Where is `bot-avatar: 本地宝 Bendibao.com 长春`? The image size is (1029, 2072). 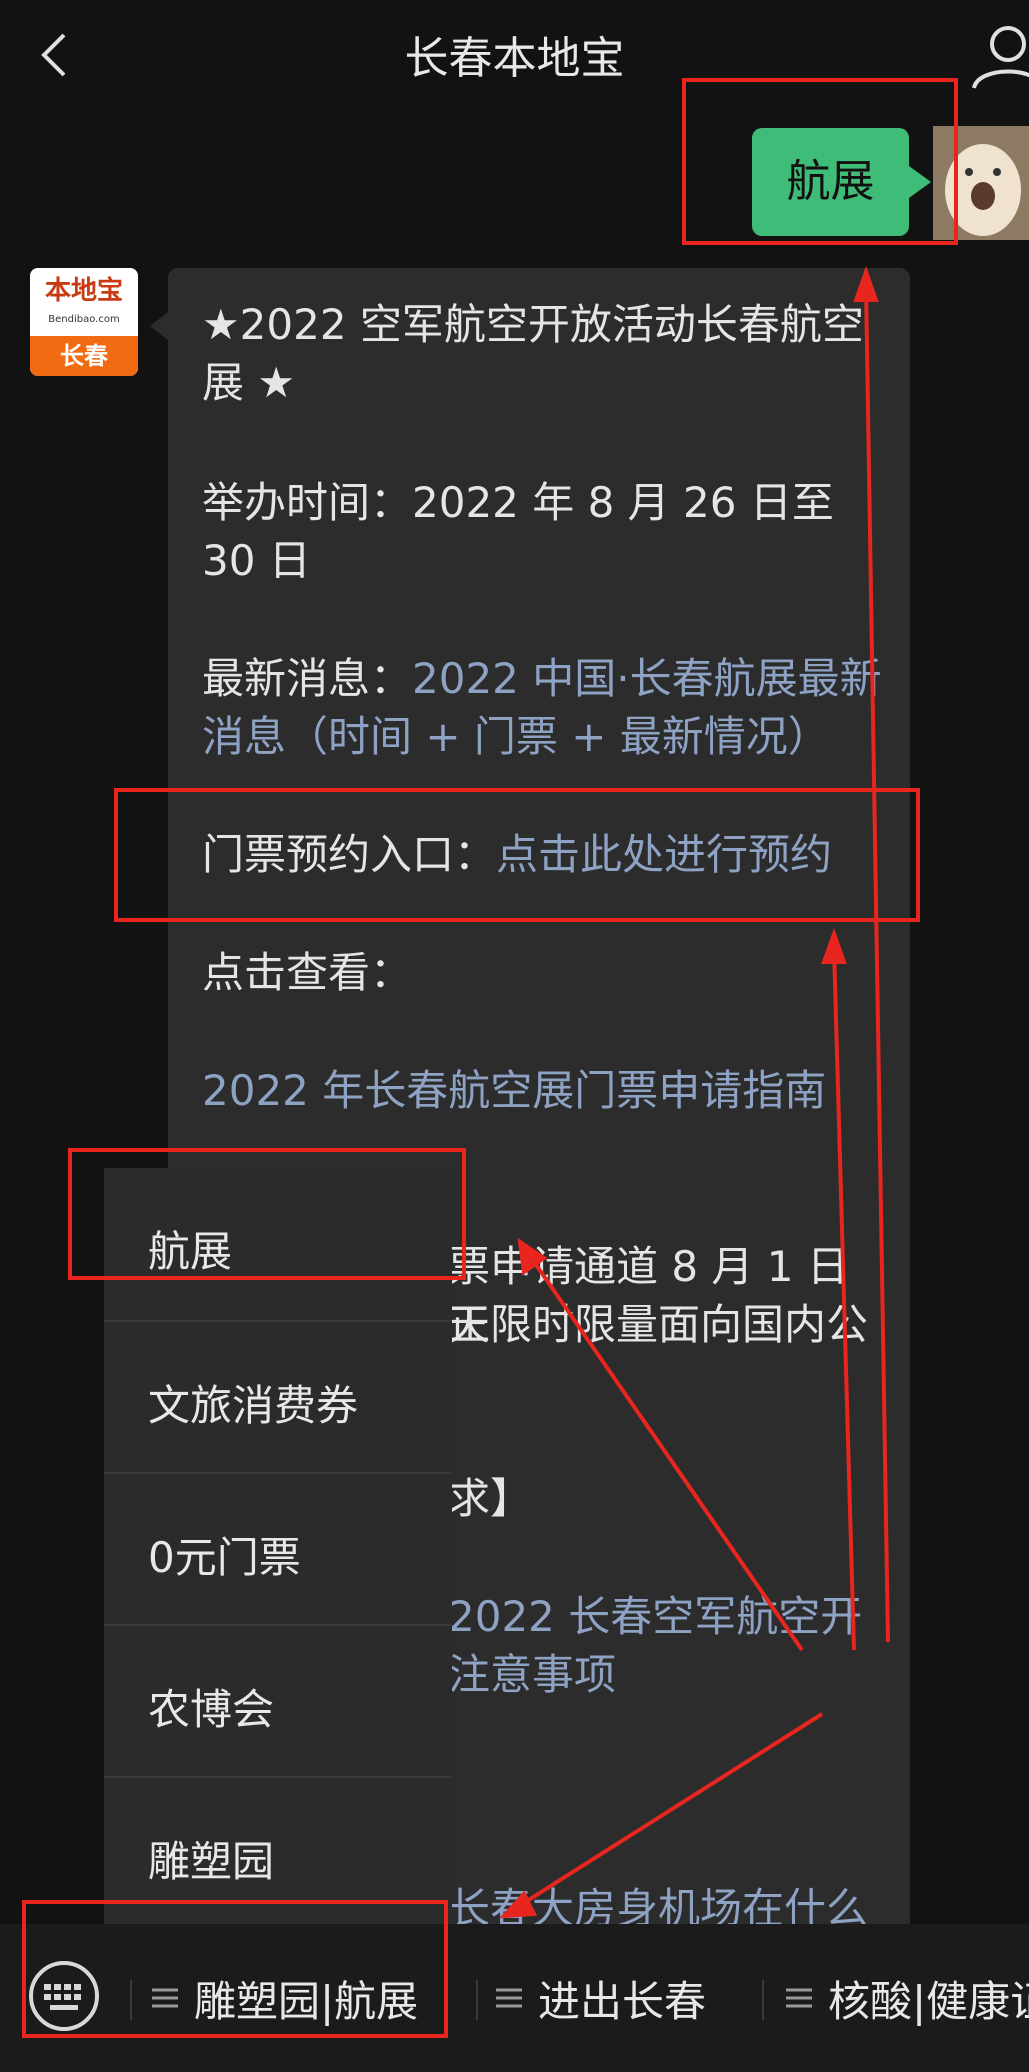 bot-avatar: 本地宝 Bendibao.com 长春 is located at coordinates (84, 322).